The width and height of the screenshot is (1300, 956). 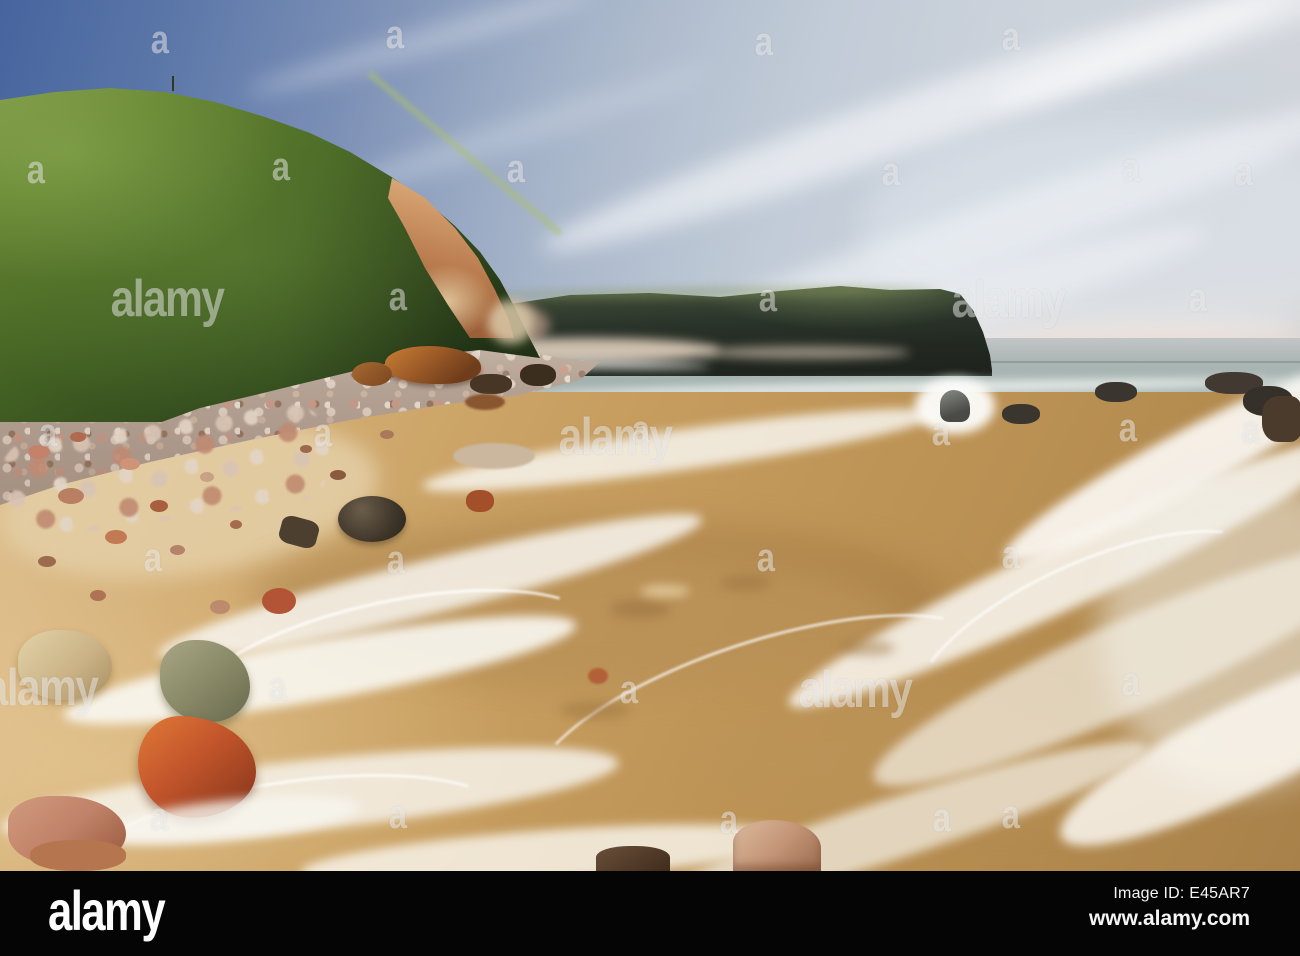 I want to click on sea-rock, so click(x=1116, y=392).